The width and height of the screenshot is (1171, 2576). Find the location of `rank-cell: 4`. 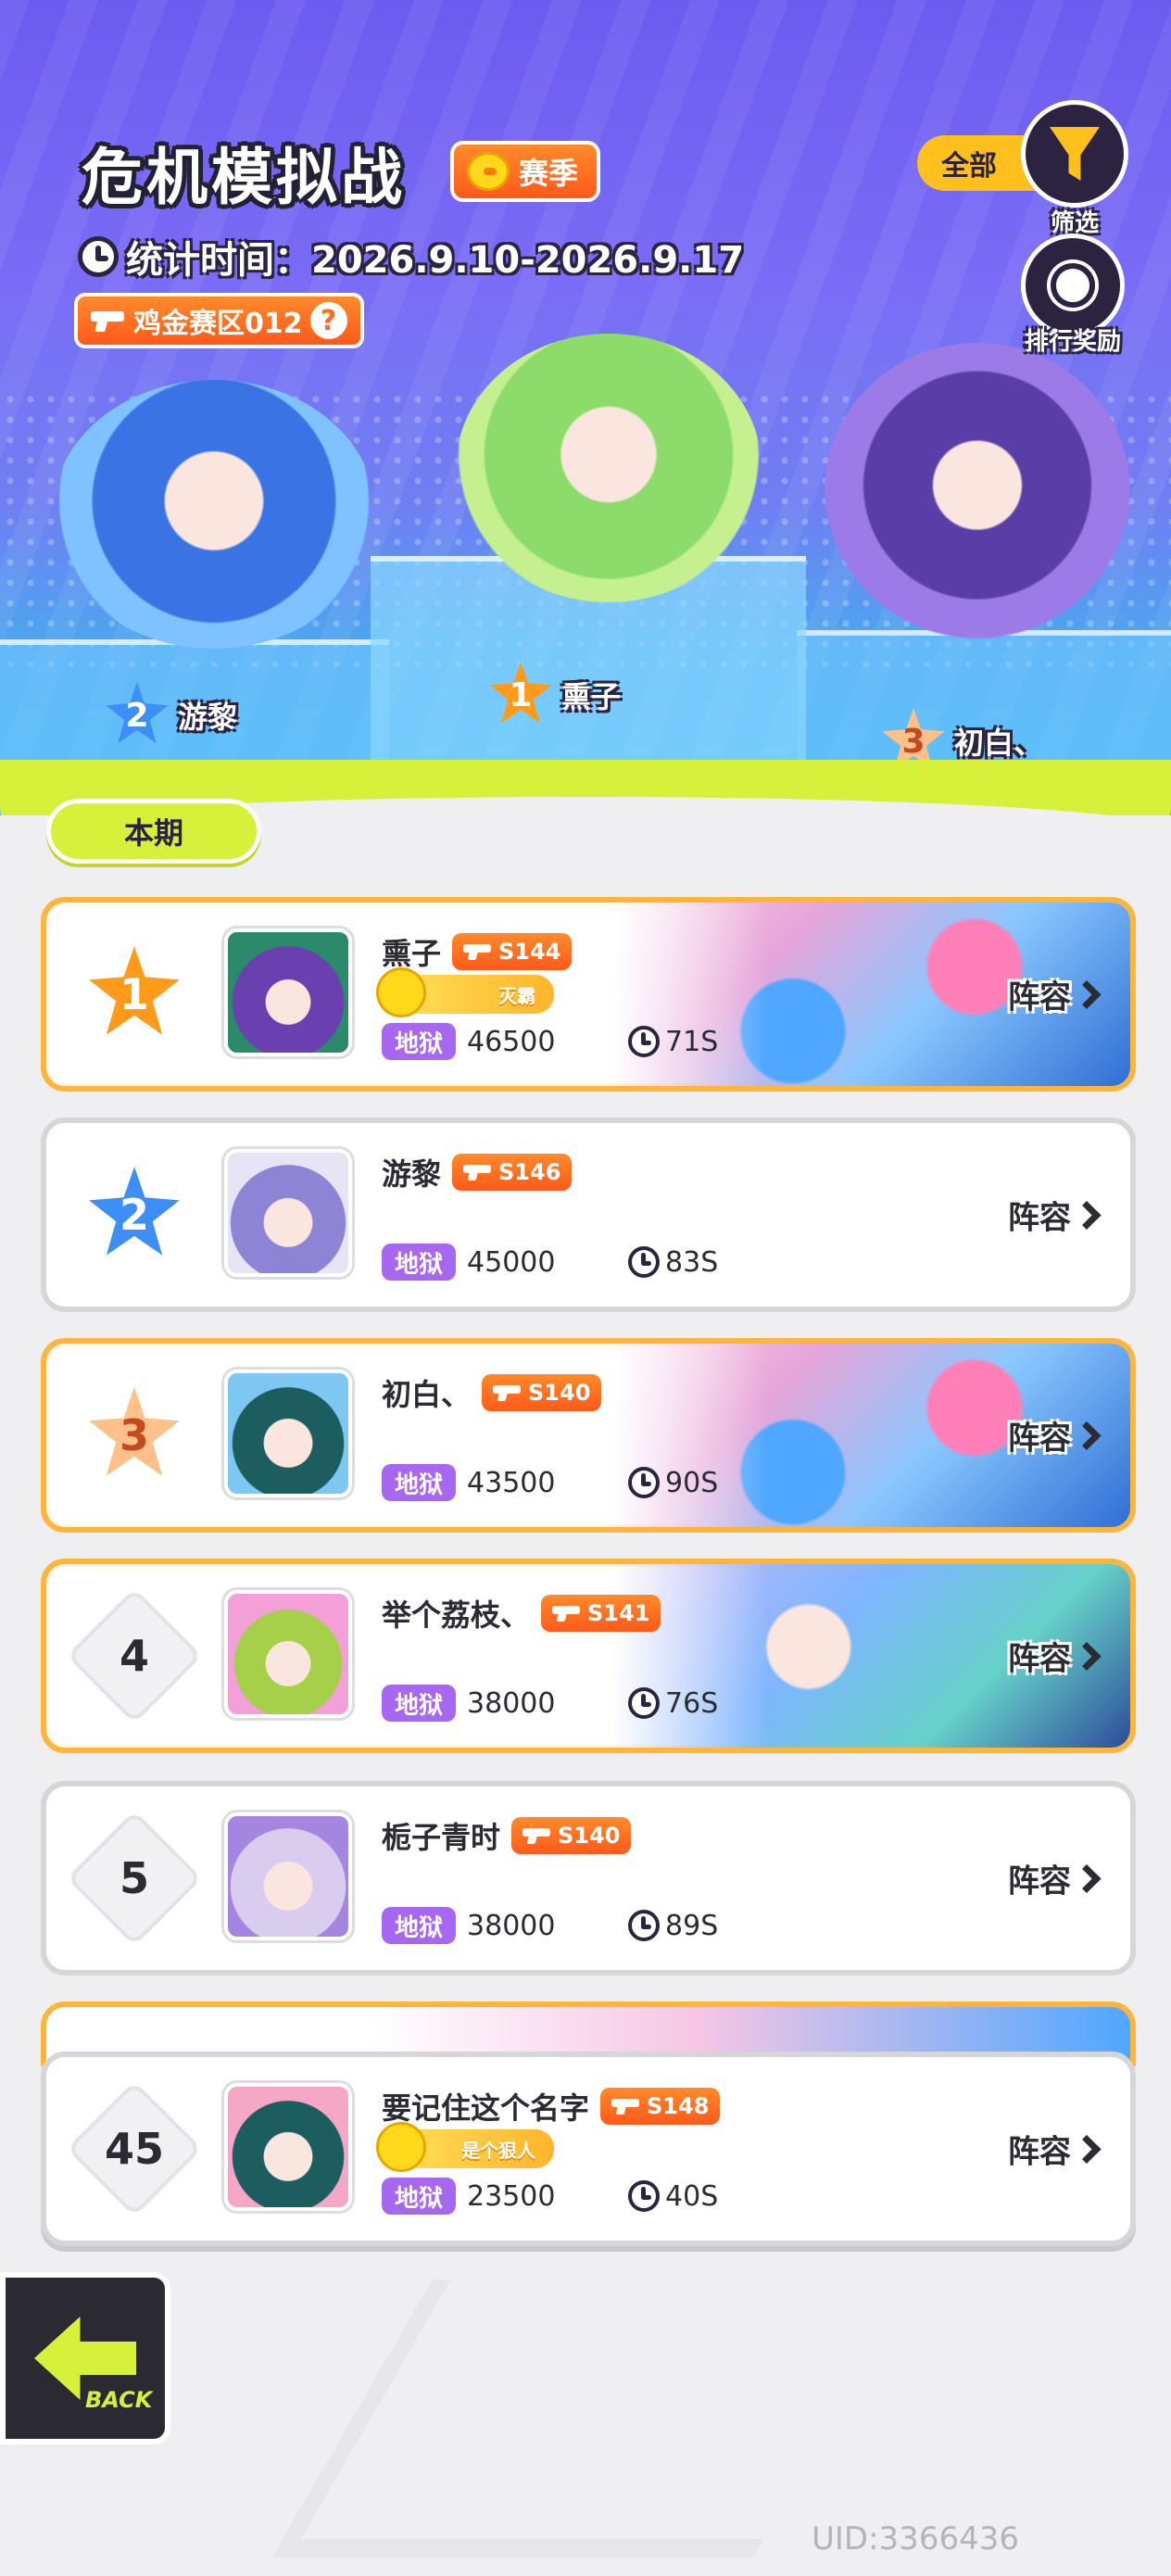

rank-cell: 4 is located at coordinates (134, 1655).